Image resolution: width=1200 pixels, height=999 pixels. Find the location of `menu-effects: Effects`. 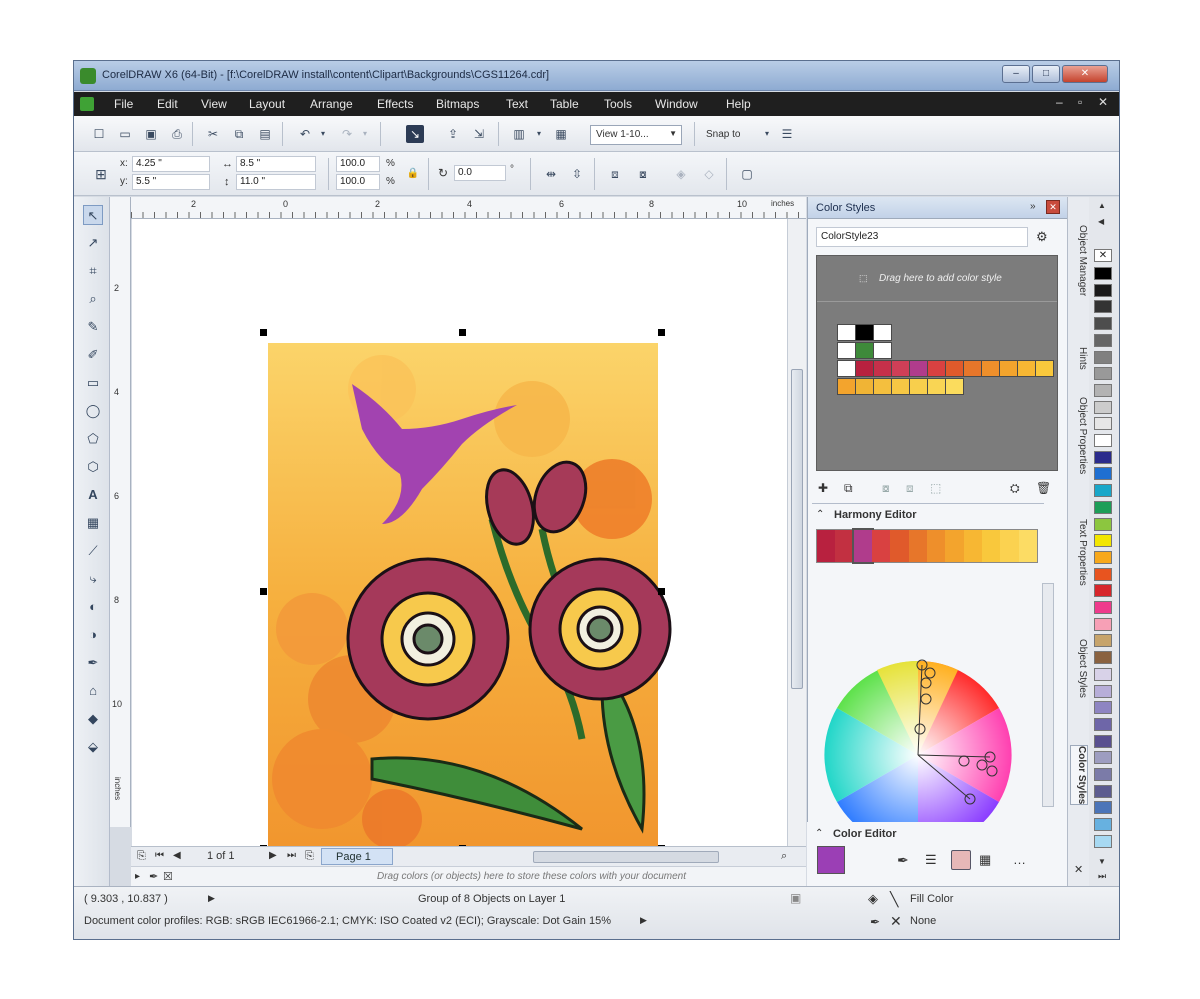

menu-effects: Effects is located at coordinates (395, 104).